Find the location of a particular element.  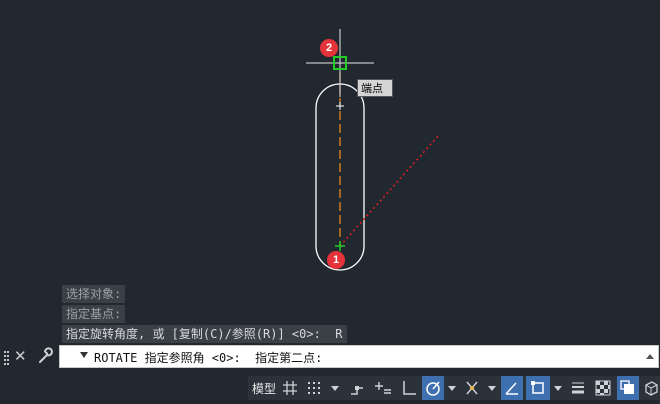

badge-first-point: 1 is located at coordinates (336, 260).